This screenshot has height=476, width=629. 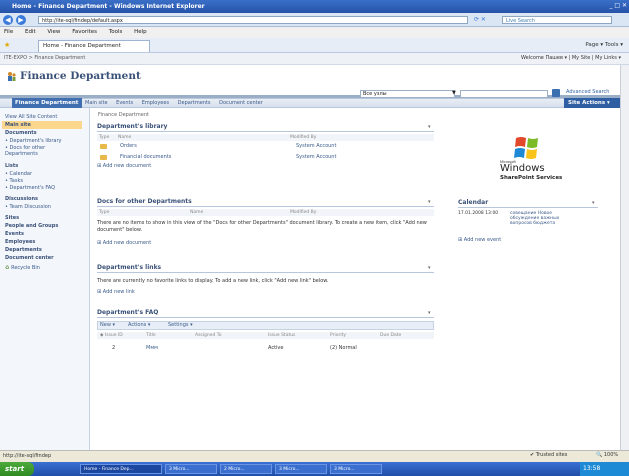 I want to click on col-issue-status: Issue Status, so click(x=281, y=335).